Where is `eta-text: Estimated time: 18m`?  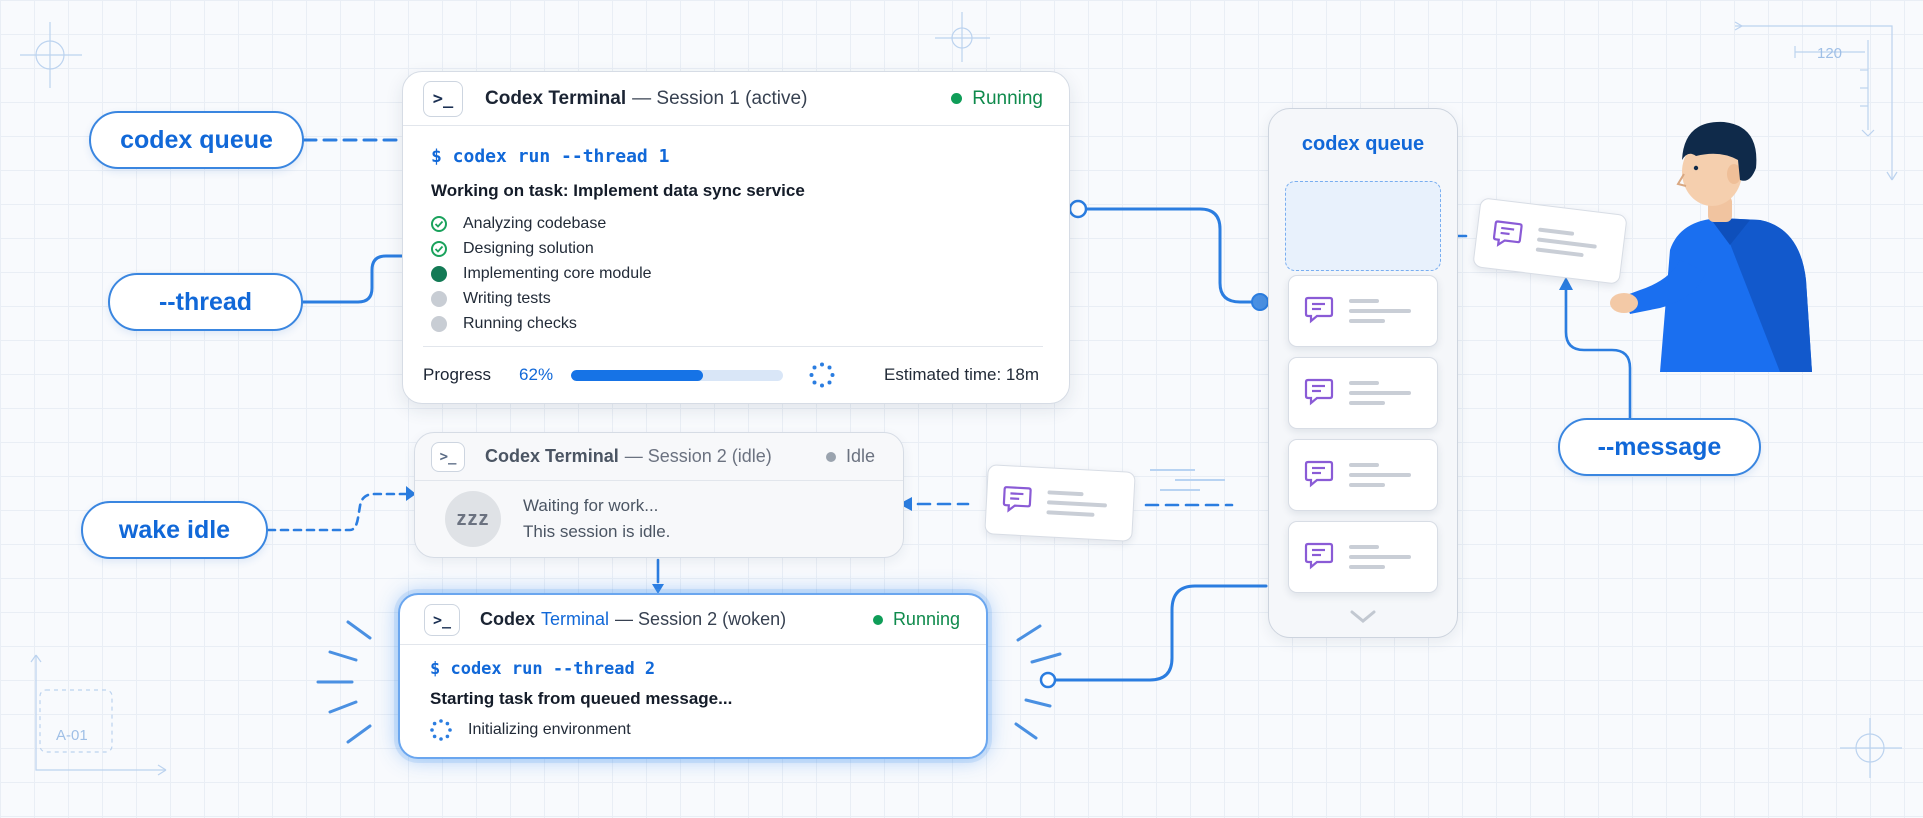 eta-text: Estimated time: 18m is located at coordinates (961, 374).